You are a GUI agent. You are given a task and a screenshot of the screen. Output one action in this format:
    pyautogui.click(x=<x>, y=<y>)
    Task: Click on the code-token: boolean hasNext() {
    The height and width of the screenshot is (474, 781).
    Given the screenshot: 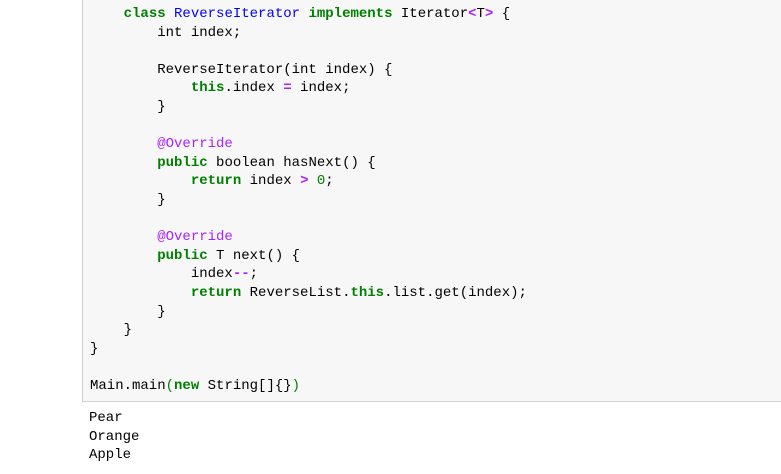 What is the action you would take?
    pyautogui.click(x=291, y=162)
    